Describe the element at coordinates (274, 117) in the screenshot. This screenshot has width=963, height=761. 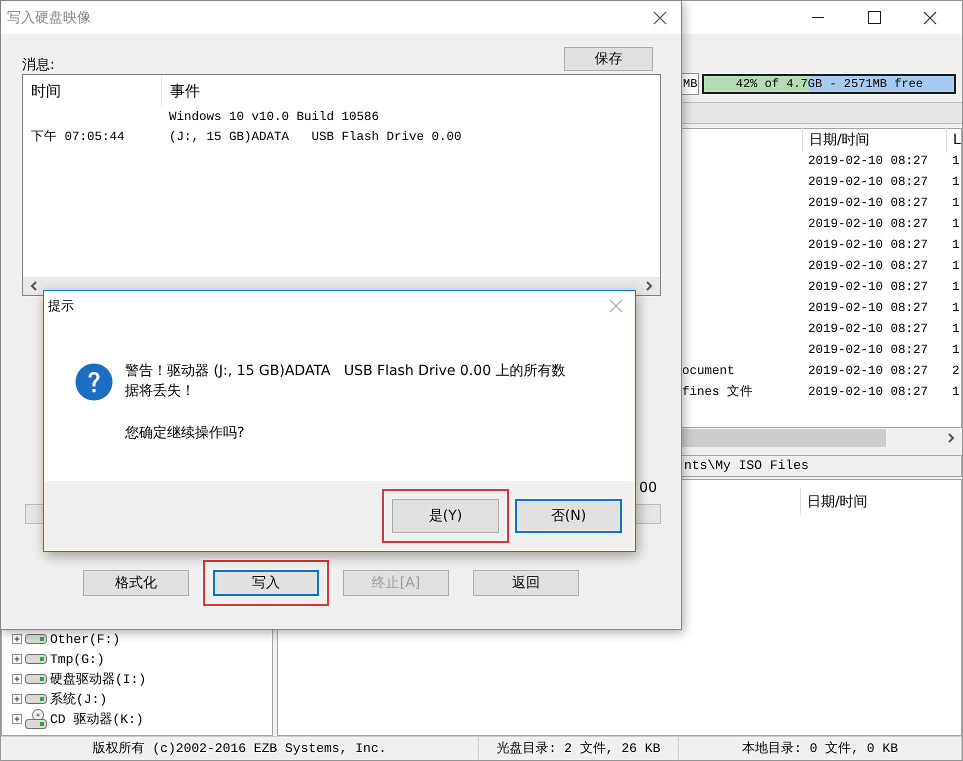
I see `event-cell-text: Windows 10 v10.0 Build 10586` at that location.